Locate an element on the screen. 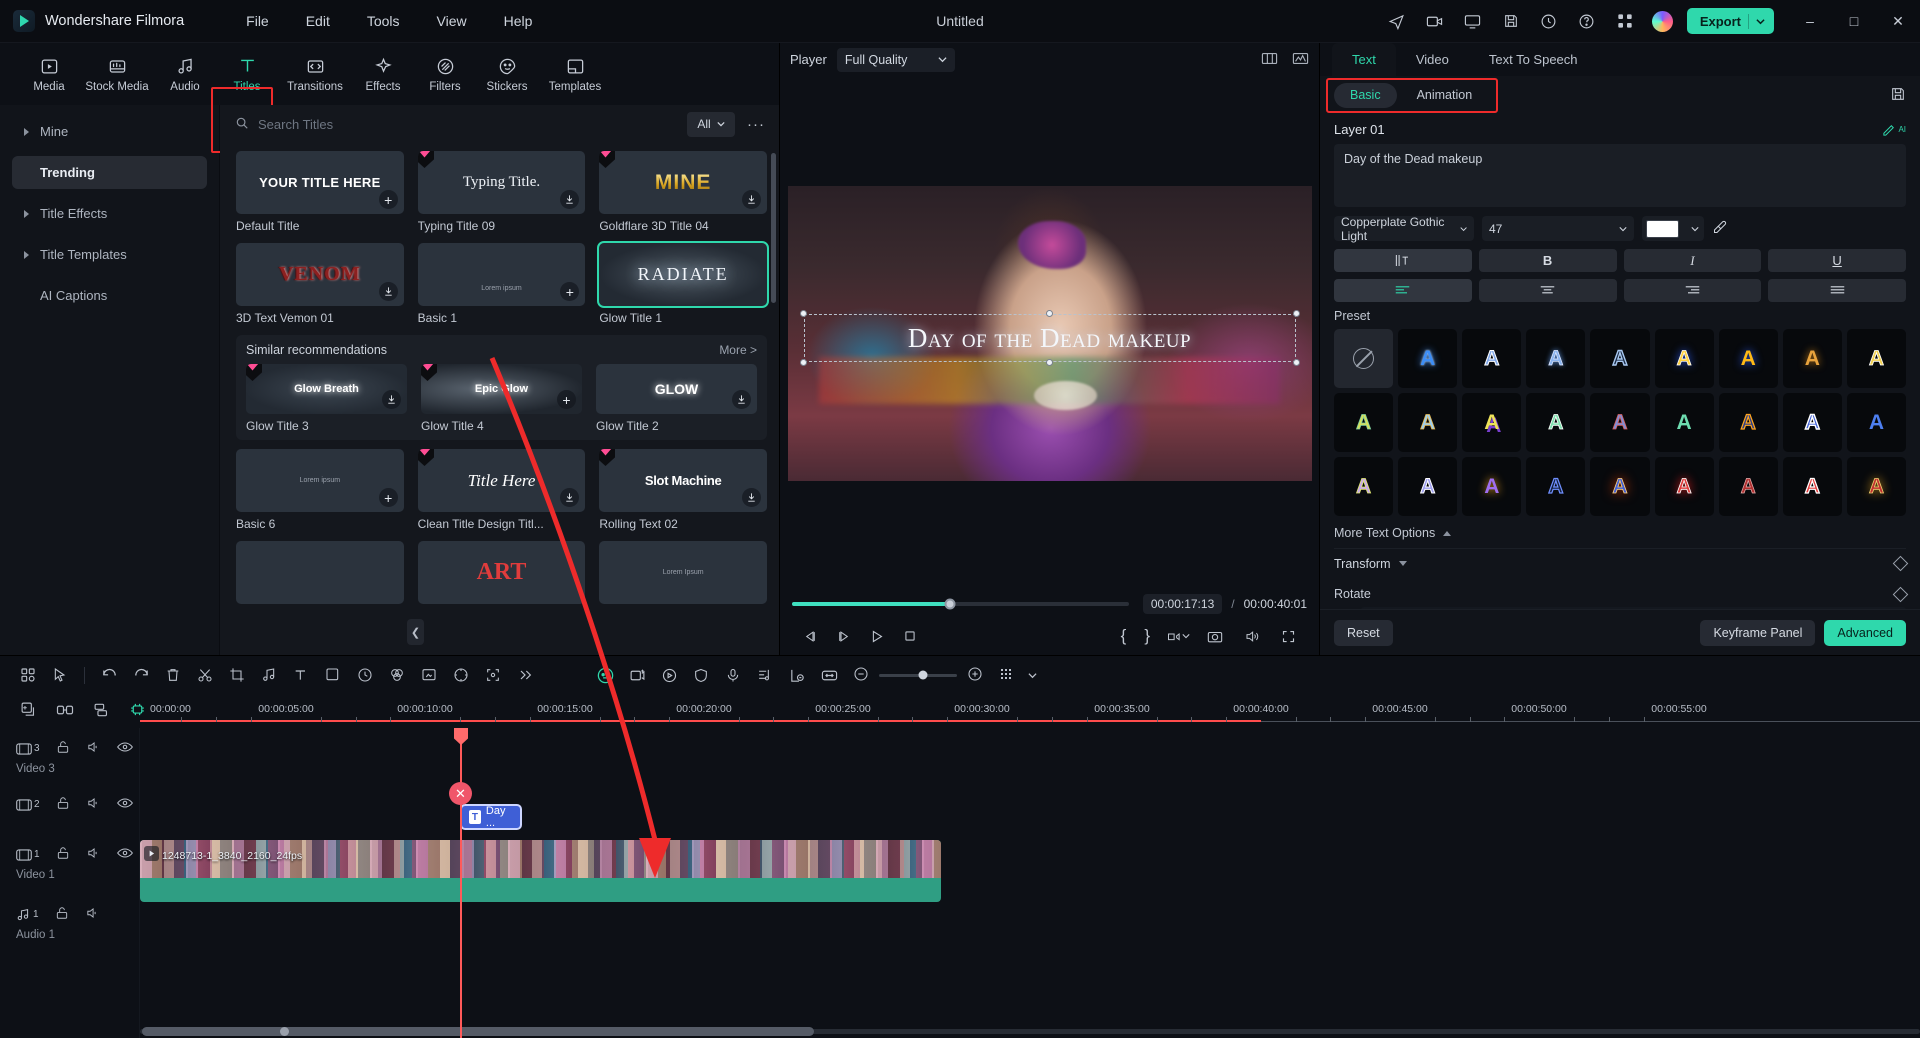  menu-view: View is located at coordinates (452, 21).